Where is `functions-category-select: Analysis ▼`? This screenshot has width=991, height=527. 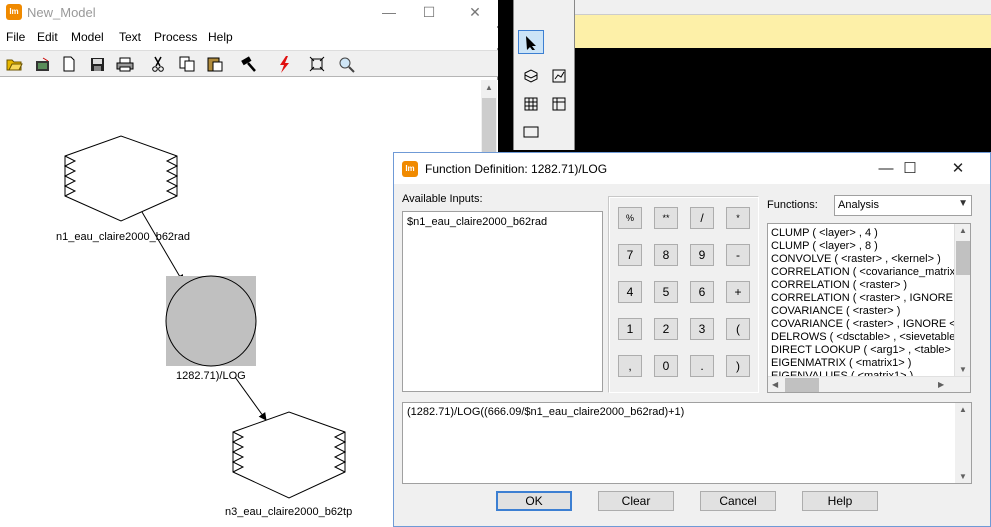
functions-category-select: Analysis ▼ is located at coordinates (903, 205).